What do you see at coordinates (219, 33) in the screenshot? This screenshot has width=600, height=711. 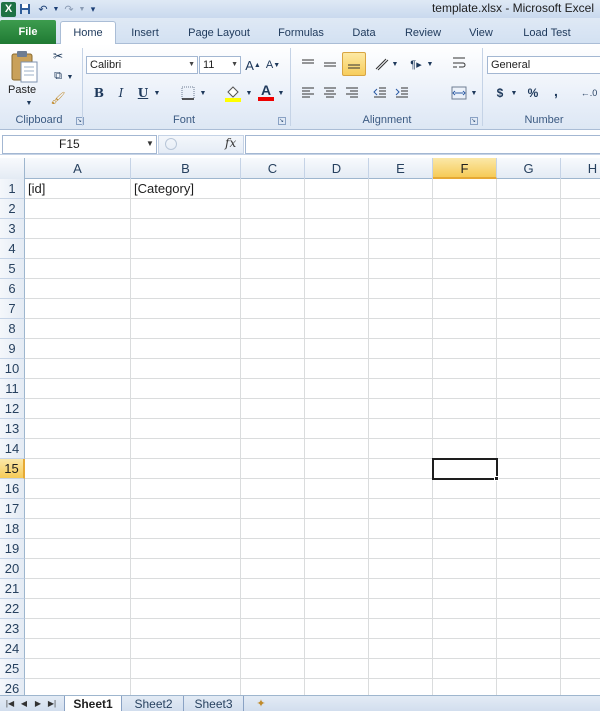 I see `tab-page-layout: Page Layout` at bounding box center [219, 33].